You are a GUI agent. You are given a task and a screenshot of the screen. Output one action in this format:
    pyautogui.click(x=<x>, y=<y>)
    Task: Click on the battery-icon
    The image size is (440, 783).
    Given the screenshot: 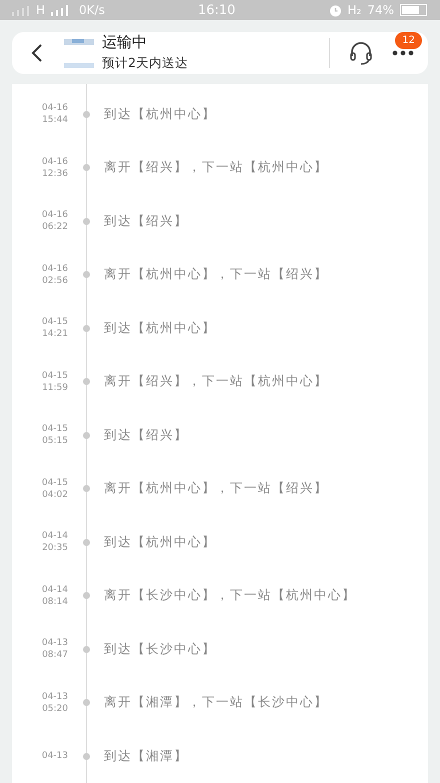 What is the action you would take?
    pyautogui.click(x=414, y=10)
    